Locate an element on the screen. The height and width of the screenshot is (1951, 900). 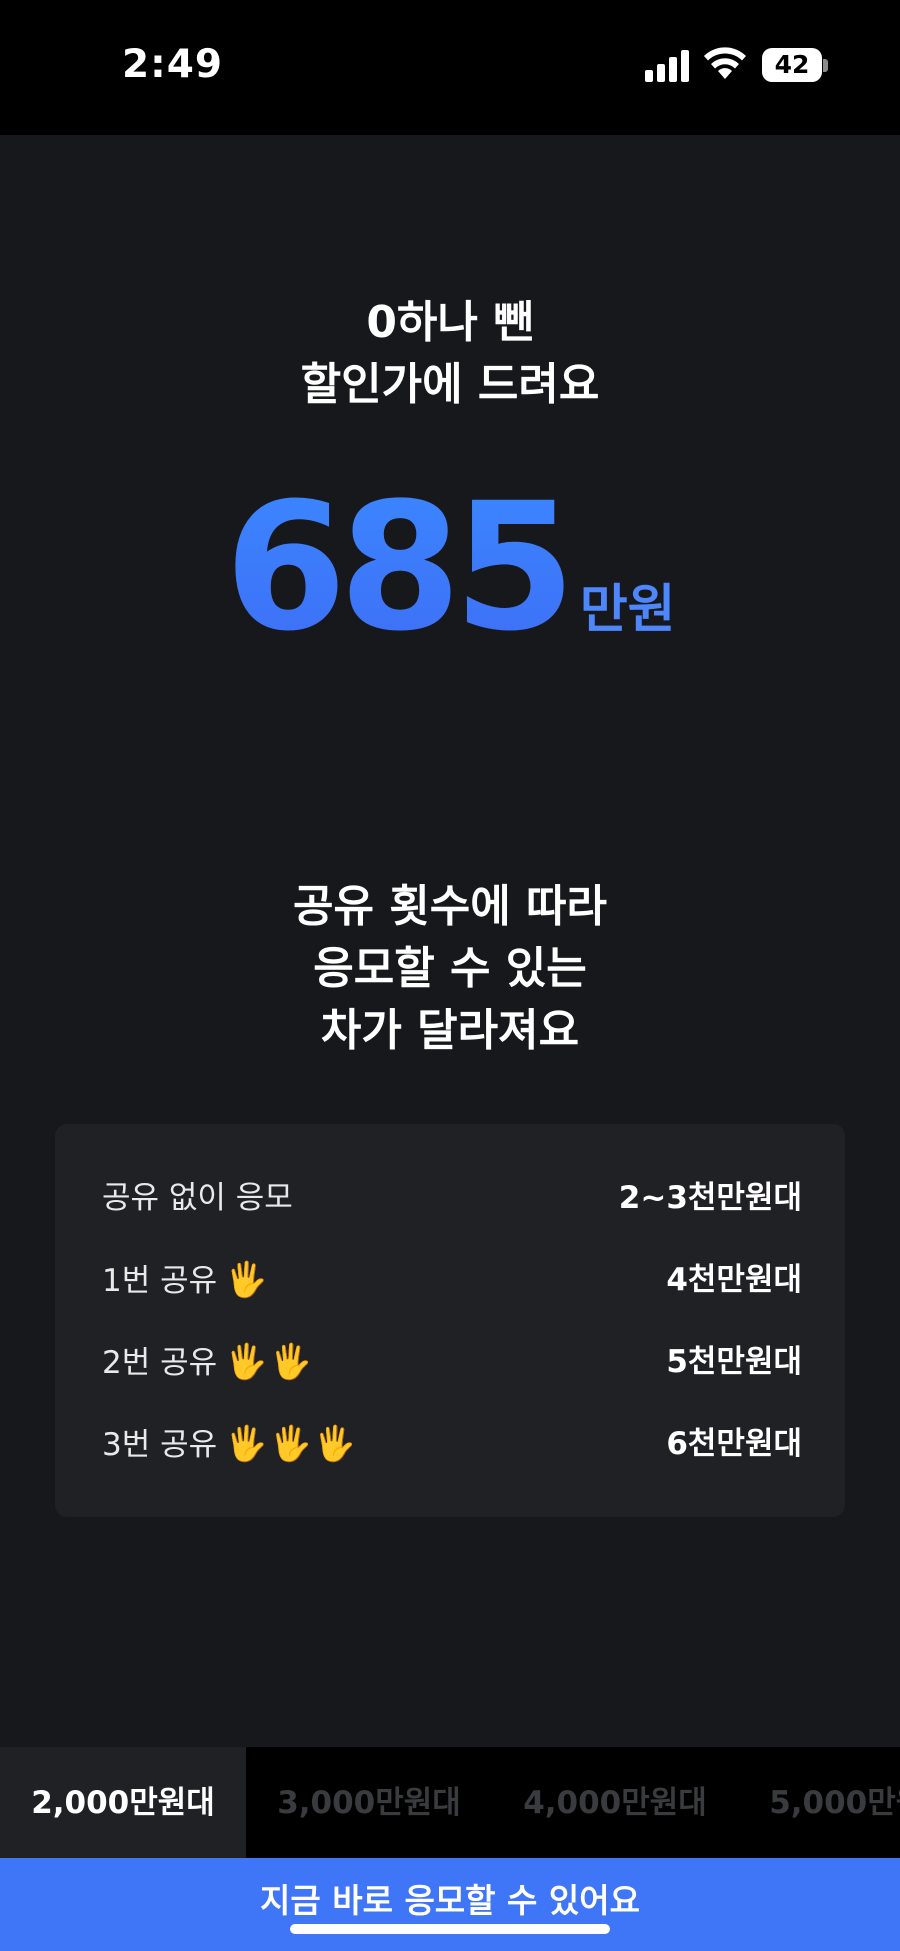
share-row-value: 4천만원대 is located at coordinates (734, 1280).